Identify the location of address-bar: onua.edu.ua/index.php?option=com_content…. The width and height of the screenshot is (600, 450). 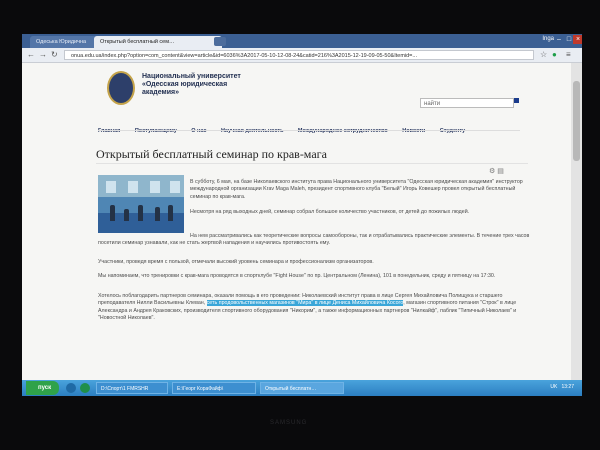
(299, 55).